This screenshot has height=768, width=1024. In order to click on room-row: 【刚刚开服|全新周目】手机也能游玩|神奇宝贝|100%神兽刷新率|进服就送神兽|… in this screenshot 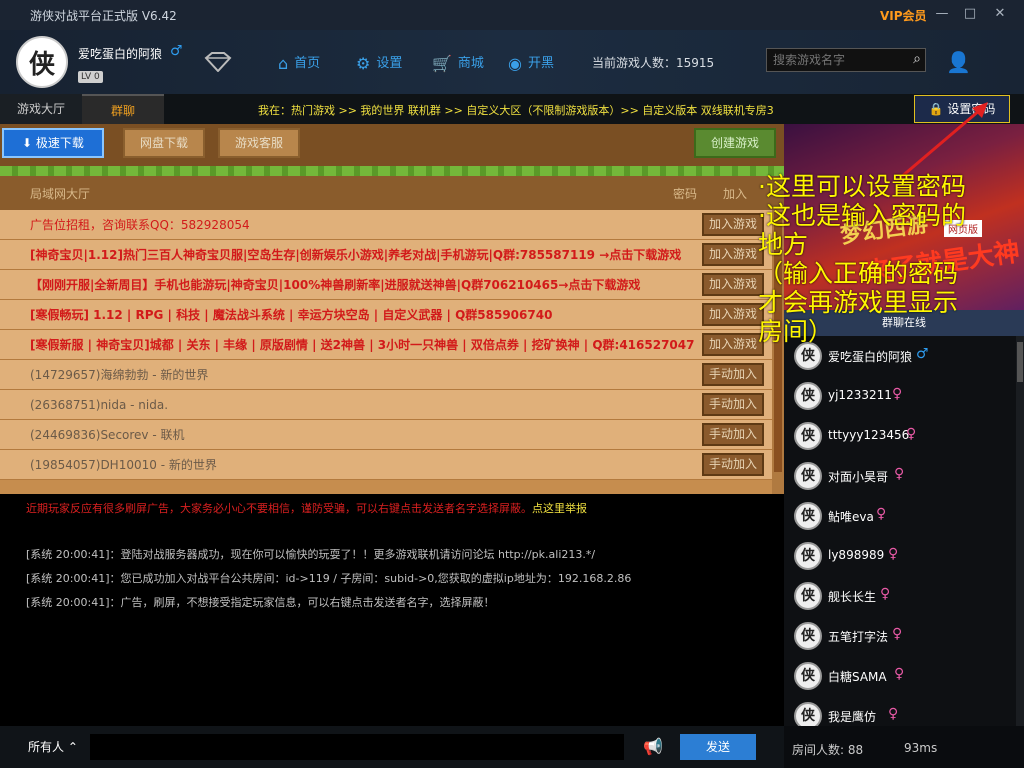, I will do `click(386, 285)`.